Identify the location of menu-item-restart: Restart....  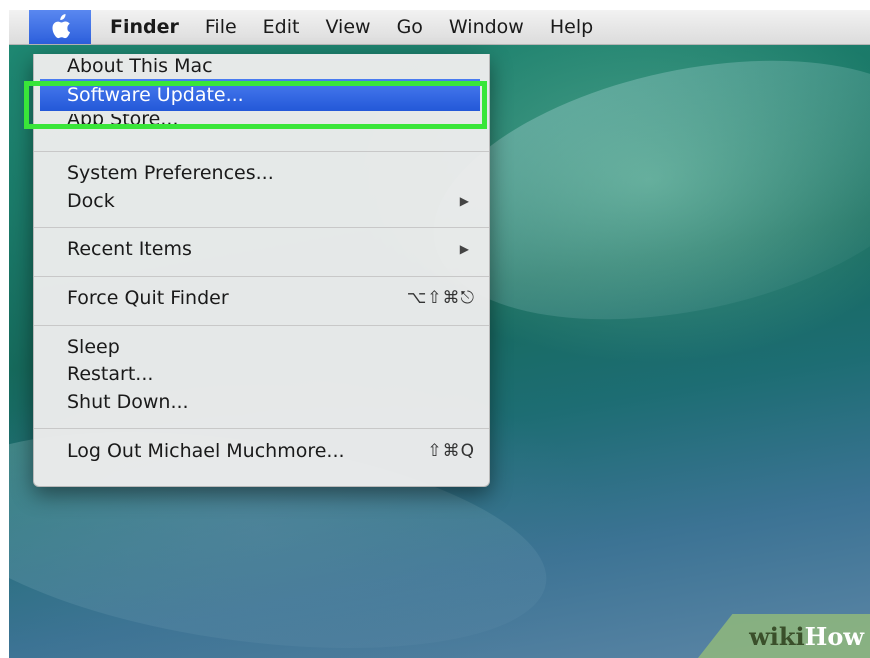
(261, 374).